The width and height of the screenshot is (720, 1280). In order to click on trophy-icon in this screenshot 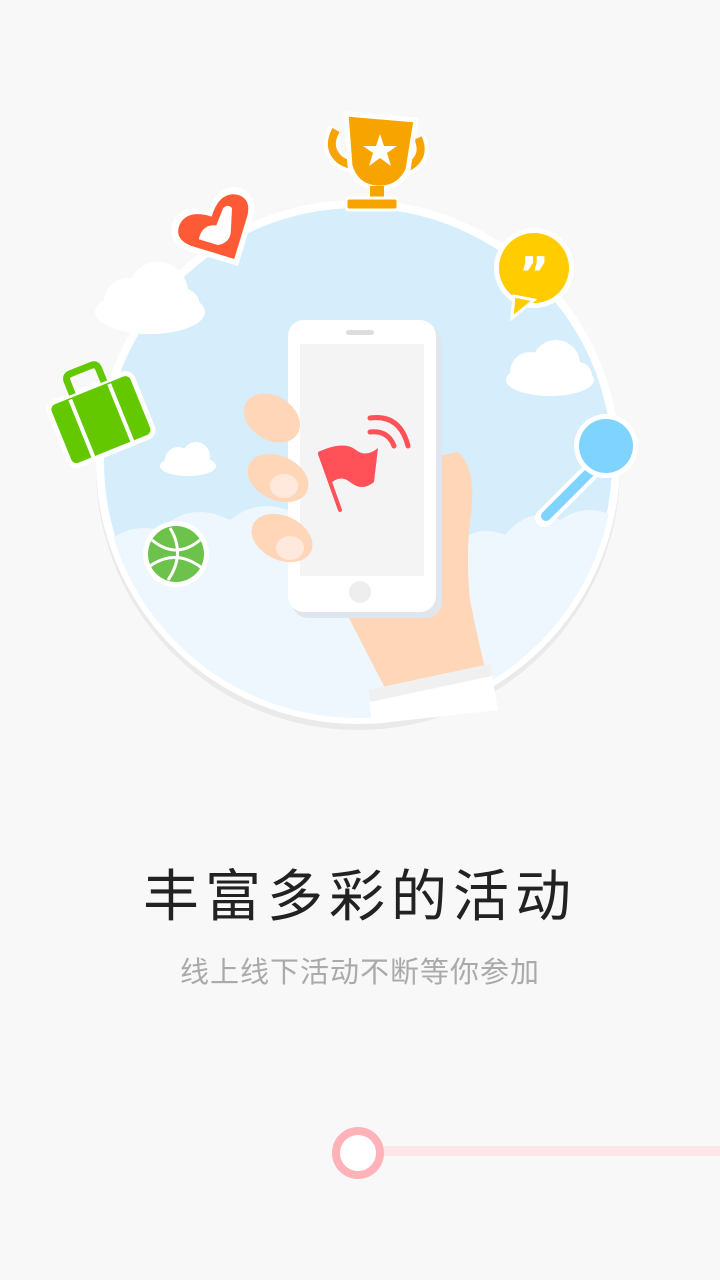, I will do `click(376, 161)`.